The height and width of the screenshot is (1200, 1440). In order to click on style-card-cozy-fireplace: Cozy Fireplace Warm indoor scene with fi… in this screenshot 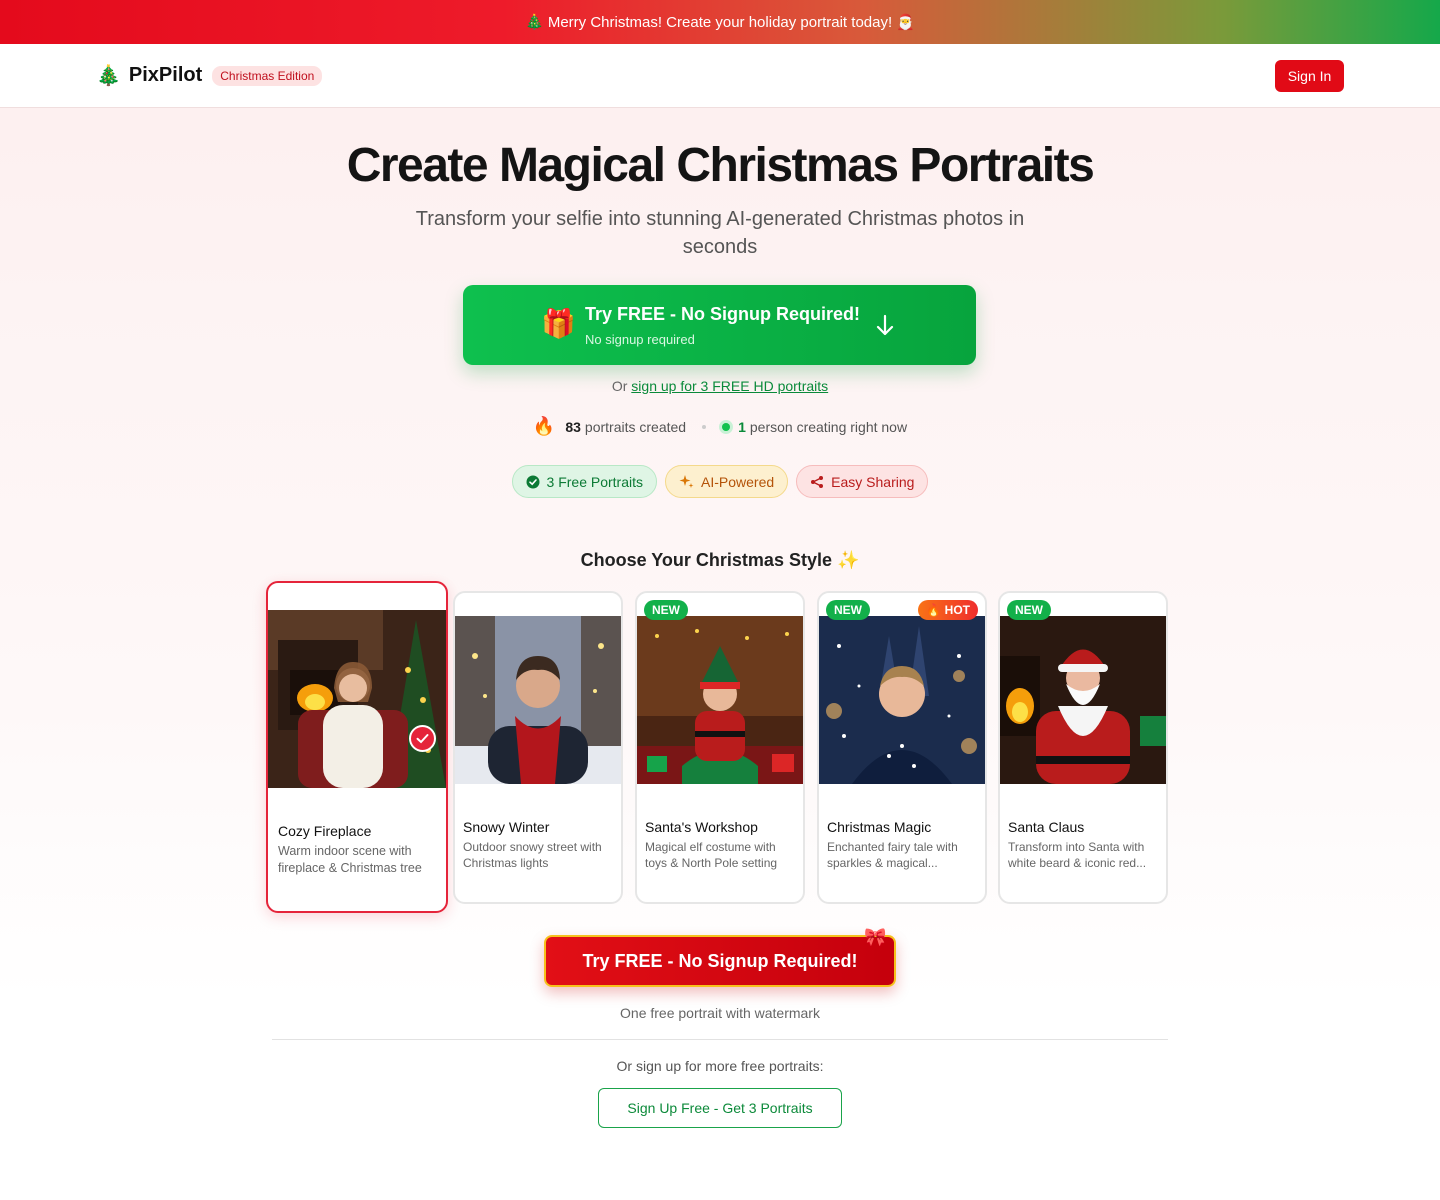, I will do `click(357, 747)`.